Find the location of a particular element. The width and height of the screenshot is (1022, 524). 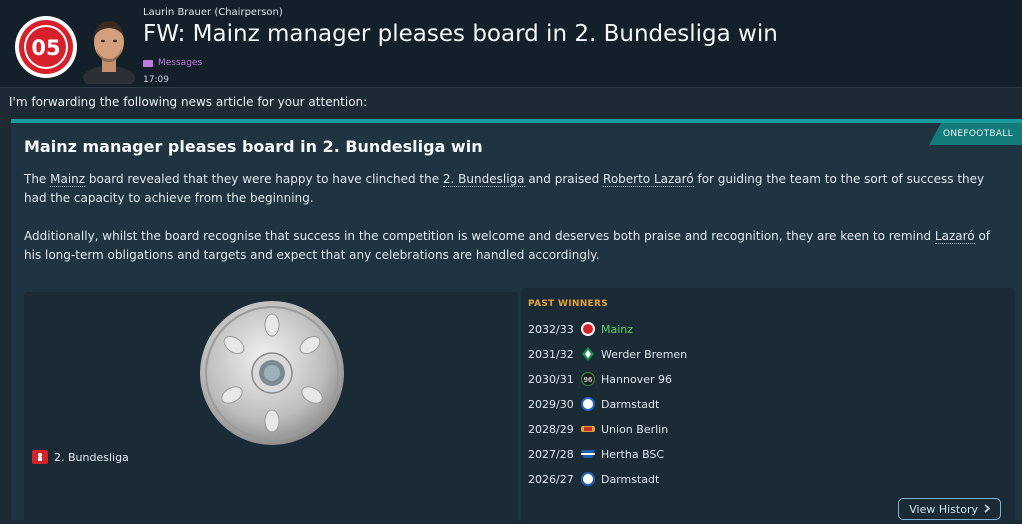

winner-row: 2031/32 Werder Bremen is located at coordinates (607, 354).